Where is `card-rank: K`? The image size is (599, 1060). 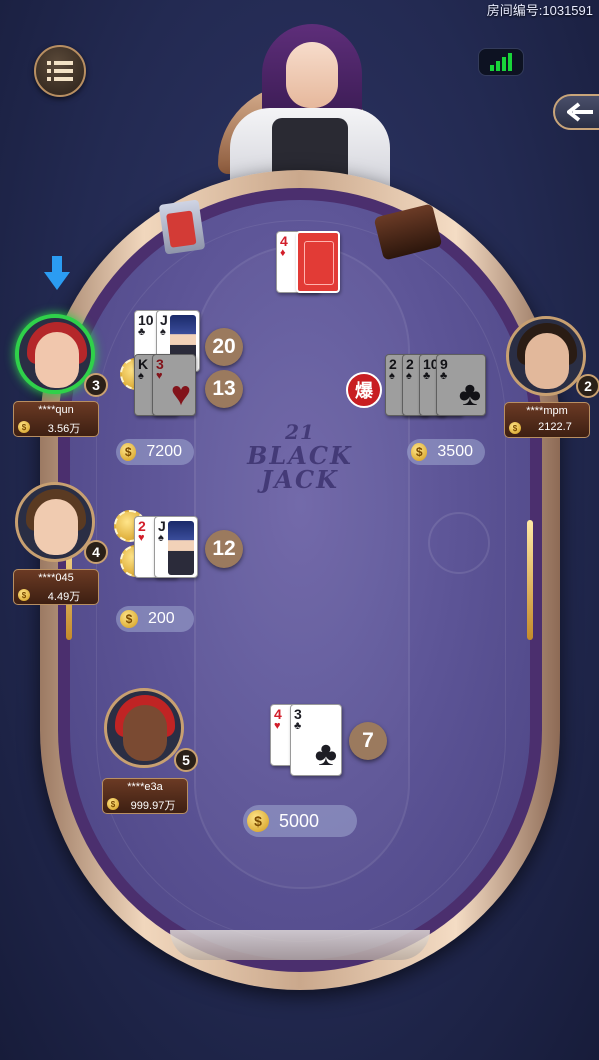
card-rank: K is located at coordinates (143, 364).